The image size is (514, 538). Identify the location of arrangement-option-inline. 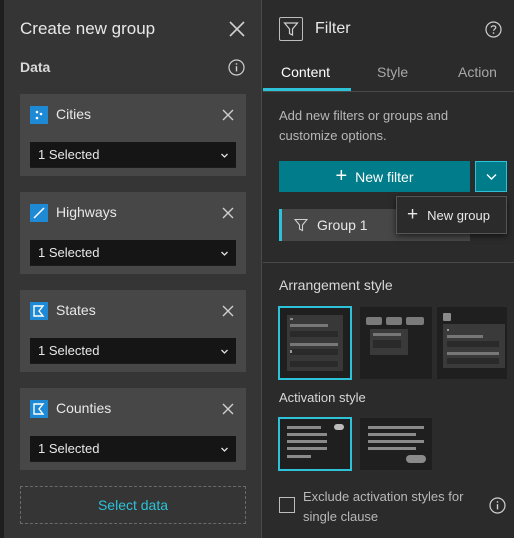
(396, 343).